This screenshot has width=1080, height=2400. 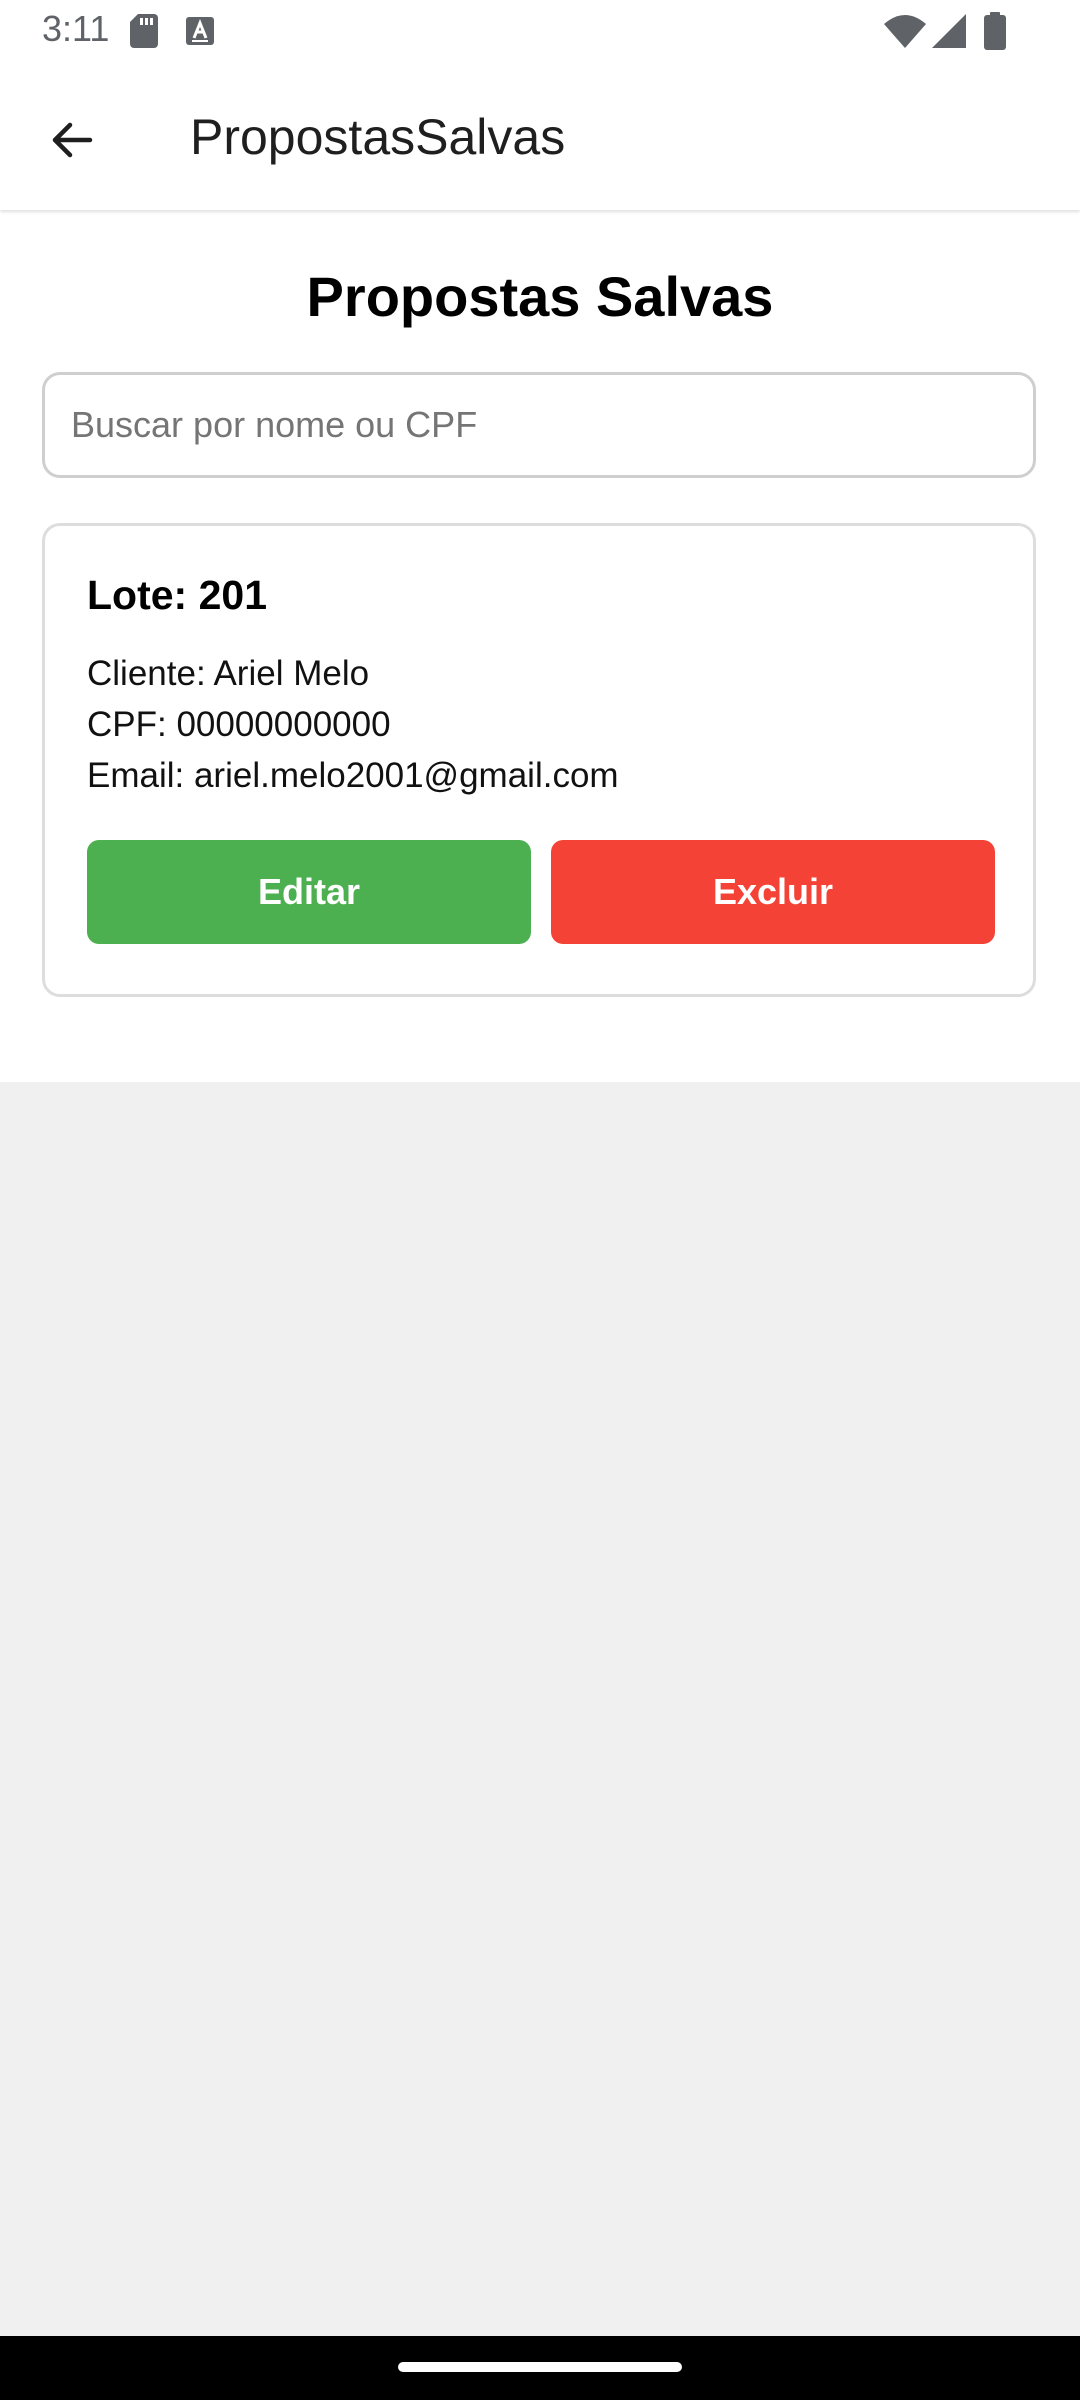 I want to click on wifi-icon, so click(x=905, y=31).